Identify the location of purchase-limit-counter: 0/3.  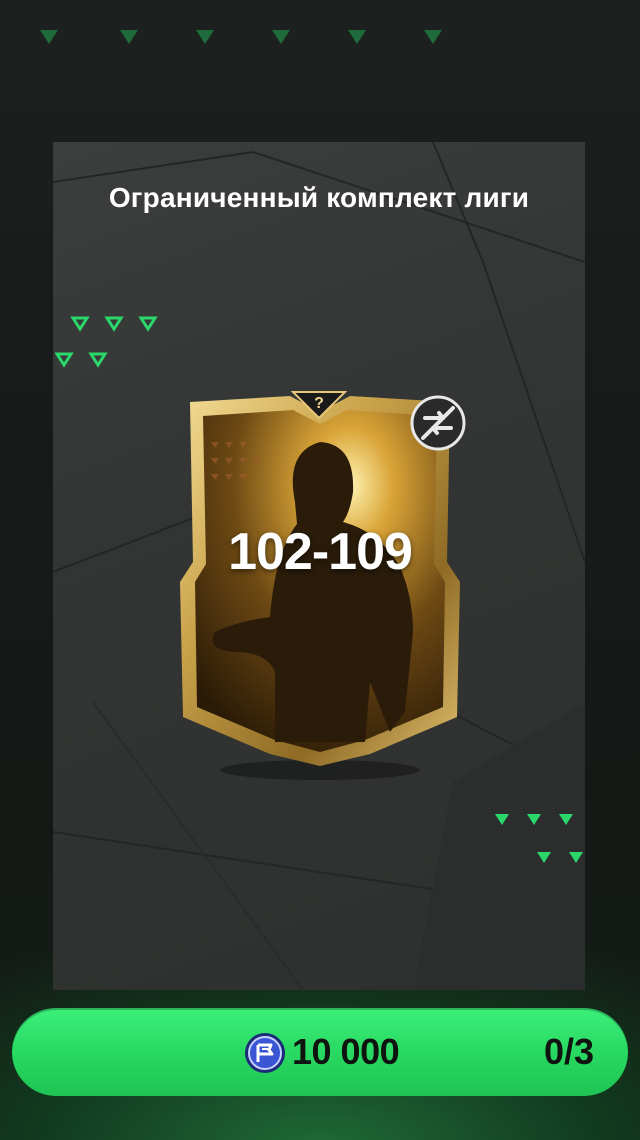
(568, 1051).